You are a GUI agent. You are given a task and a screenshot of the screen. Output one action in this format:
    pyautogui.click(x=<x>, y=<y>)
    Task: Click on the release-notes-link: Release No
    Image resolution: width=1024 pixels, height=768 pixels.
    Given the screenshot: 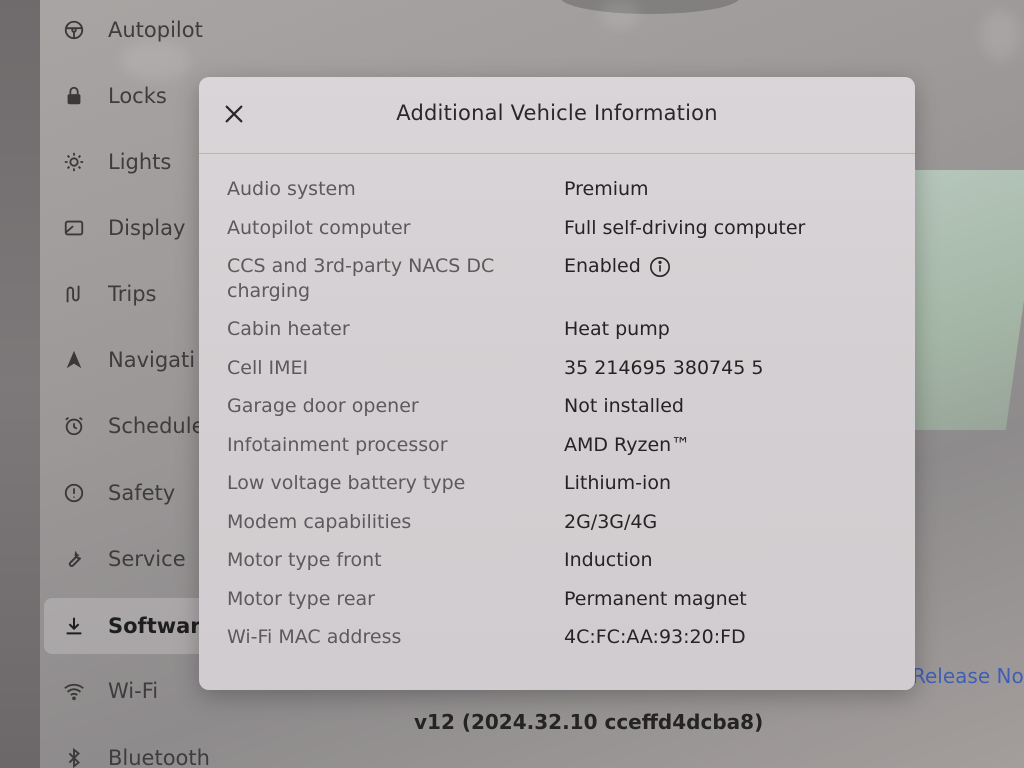 What is the action you would take?
    pyautogui.click(x=968, y=676)
    